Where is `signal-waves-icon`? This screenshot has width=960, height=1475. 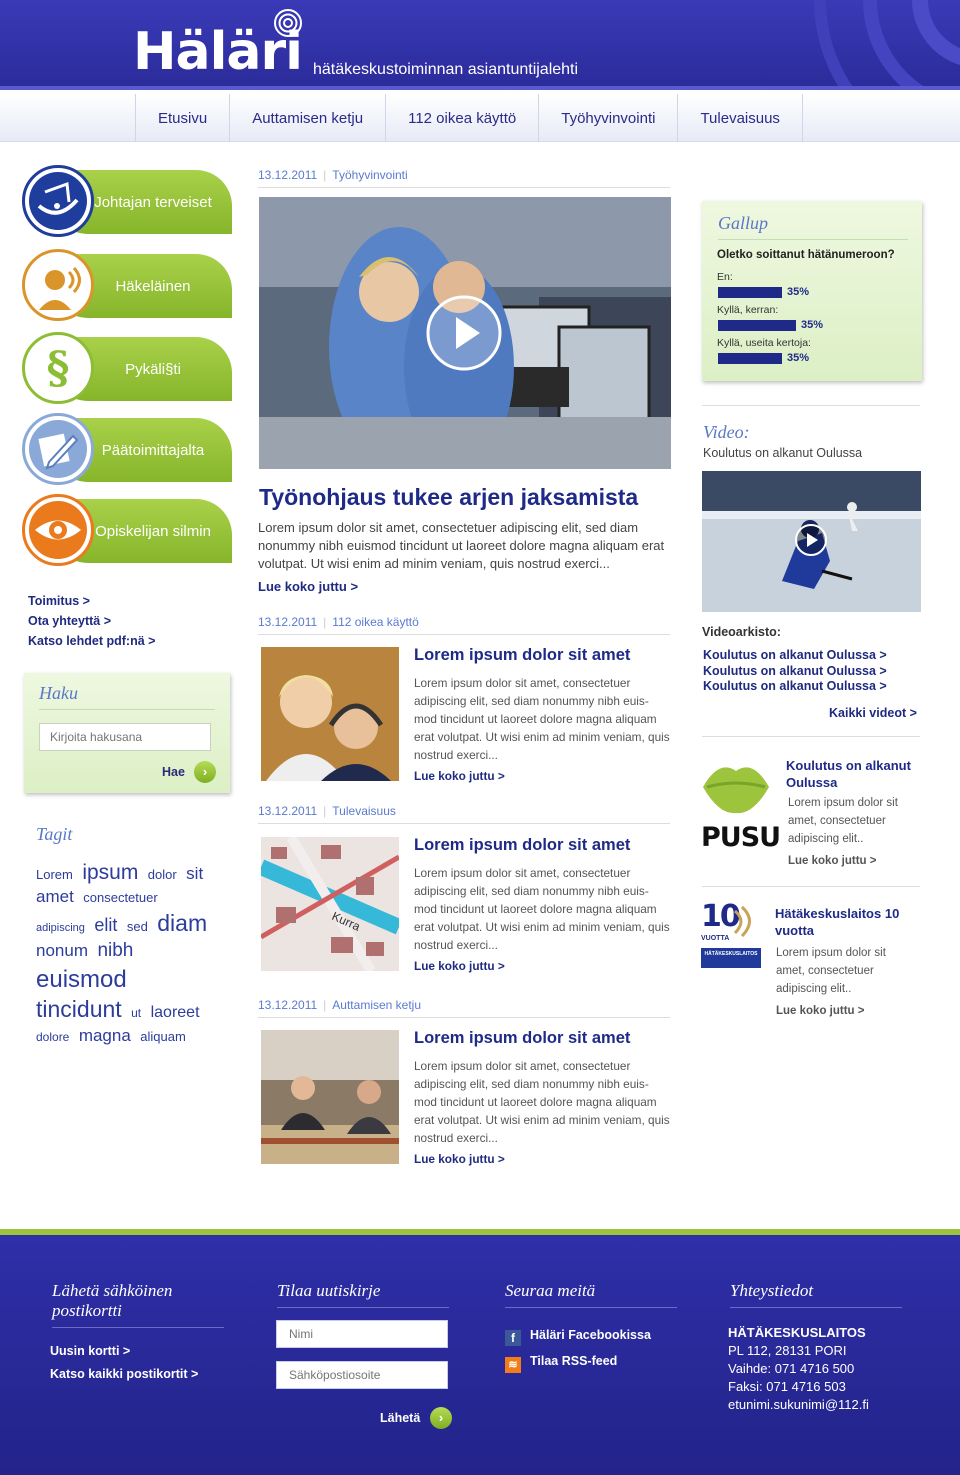 signal-waves-icon is located at coordinates (742, 921).